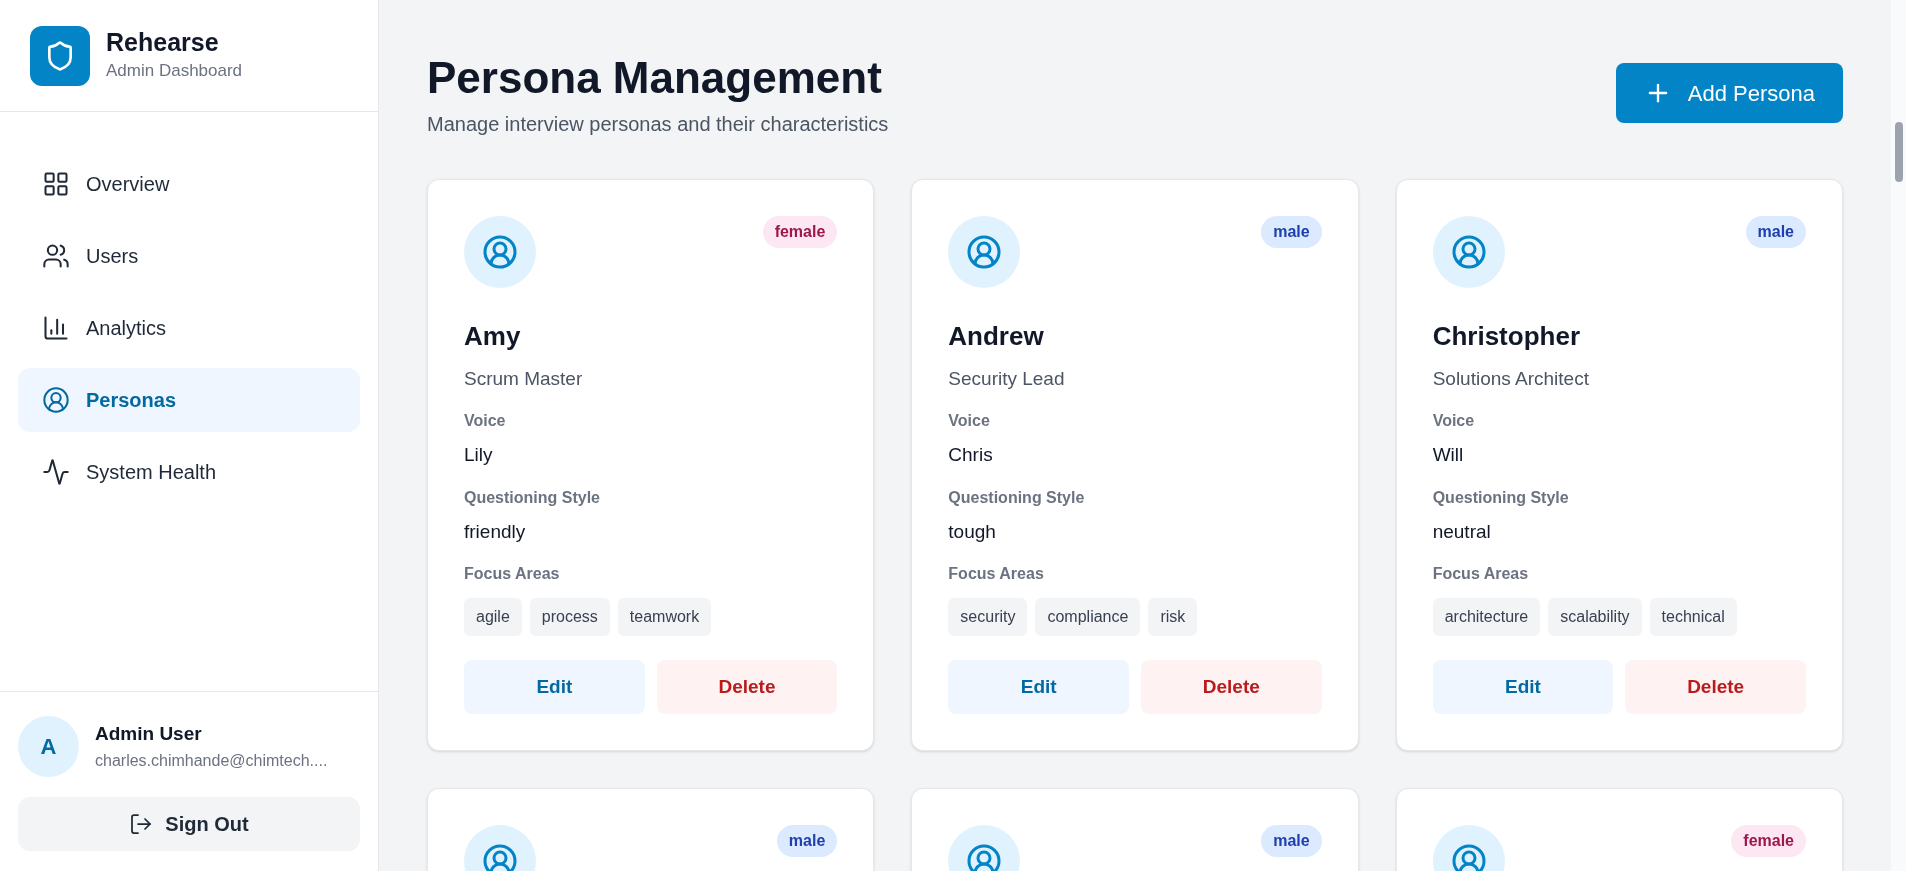  What do you see at coordinates (56, 328) in the screenshot?
I see `bar-chart-icon` at bounding box center [56, 328].